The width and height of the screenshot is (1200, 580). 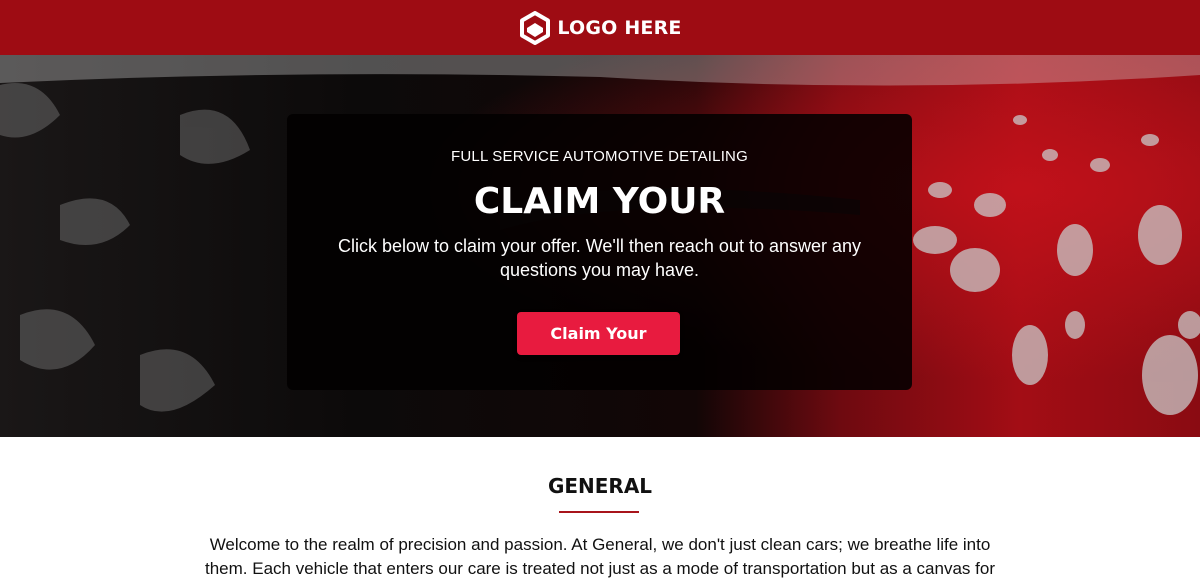 I want to click on section-divider, so click(x=599, y=512).